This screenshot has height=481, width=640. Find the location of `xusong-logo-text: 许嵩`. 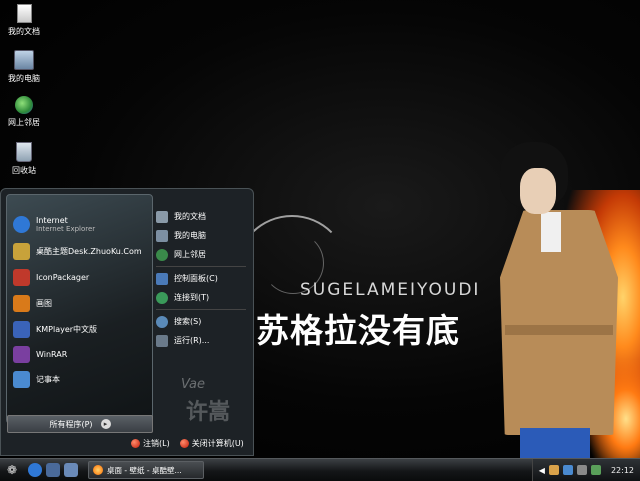

xusong-logo-text: 许嵩 is located at coordinates (208, 412).